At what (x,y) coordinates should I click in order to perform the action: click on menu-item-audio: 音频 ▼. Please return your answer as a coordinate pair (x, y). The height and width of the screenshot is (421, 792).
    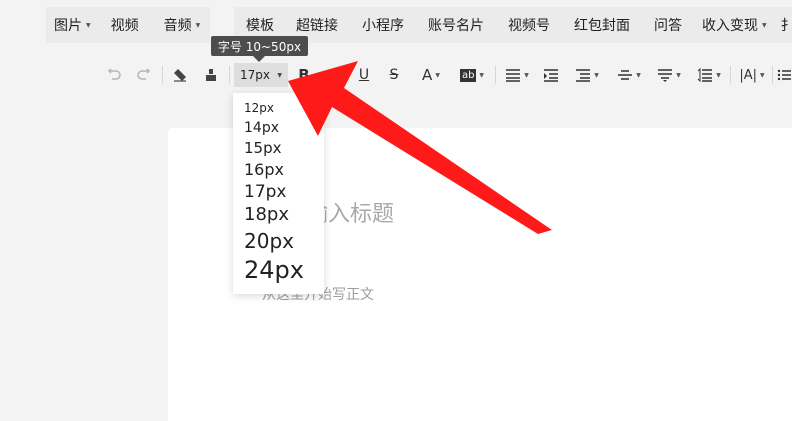
    Looking at the image, I should click on (182, 25).